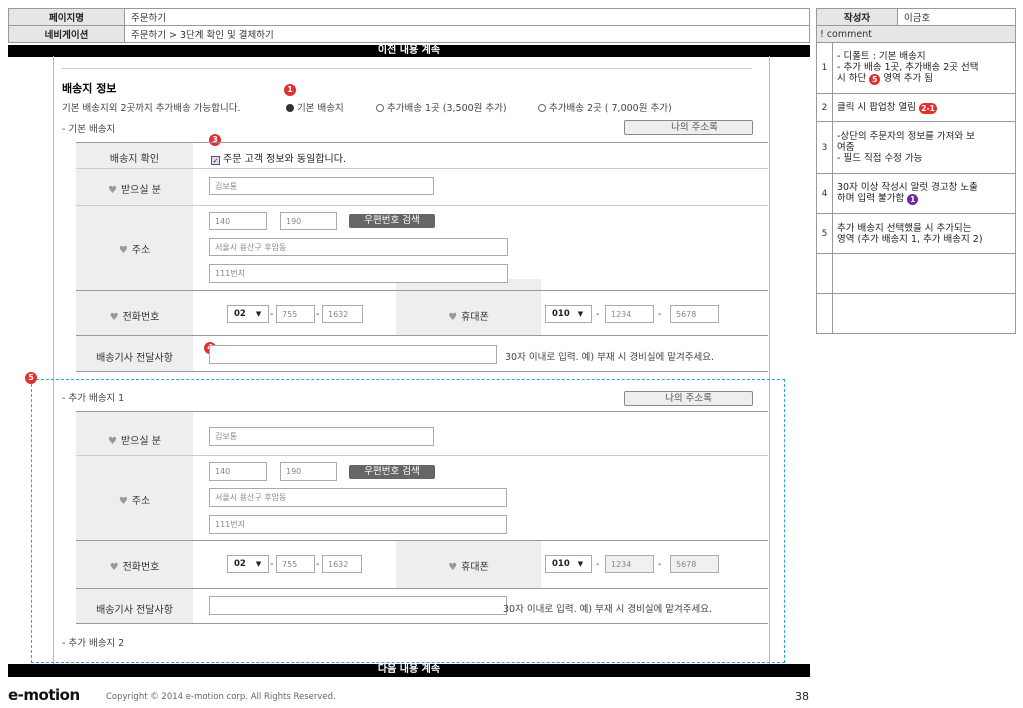 The image size is (1023, 708). What do you see at coordinates (467, 17) in the screenshot?
I see `page-name: 주문하기` at bounding box center [467, 17].